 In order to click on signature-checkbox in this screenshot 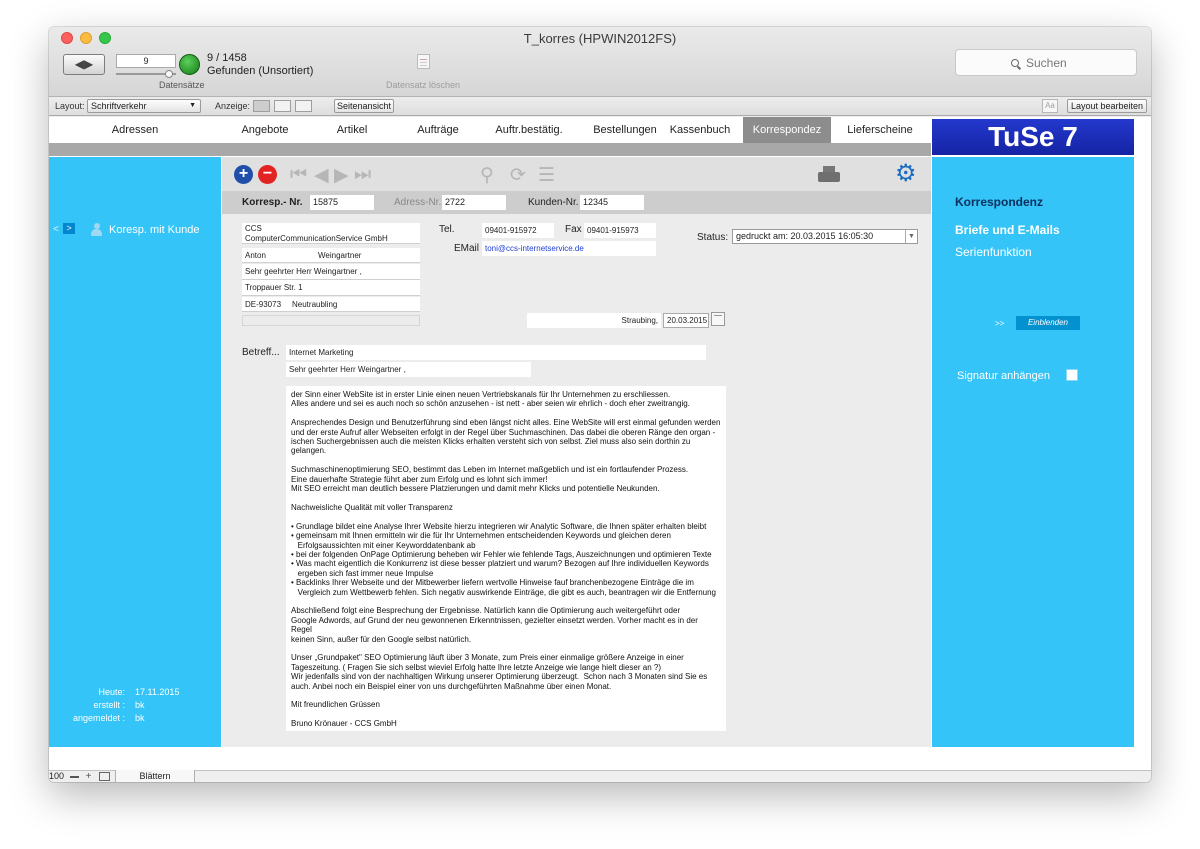, I will do `click(1072, 375)`.